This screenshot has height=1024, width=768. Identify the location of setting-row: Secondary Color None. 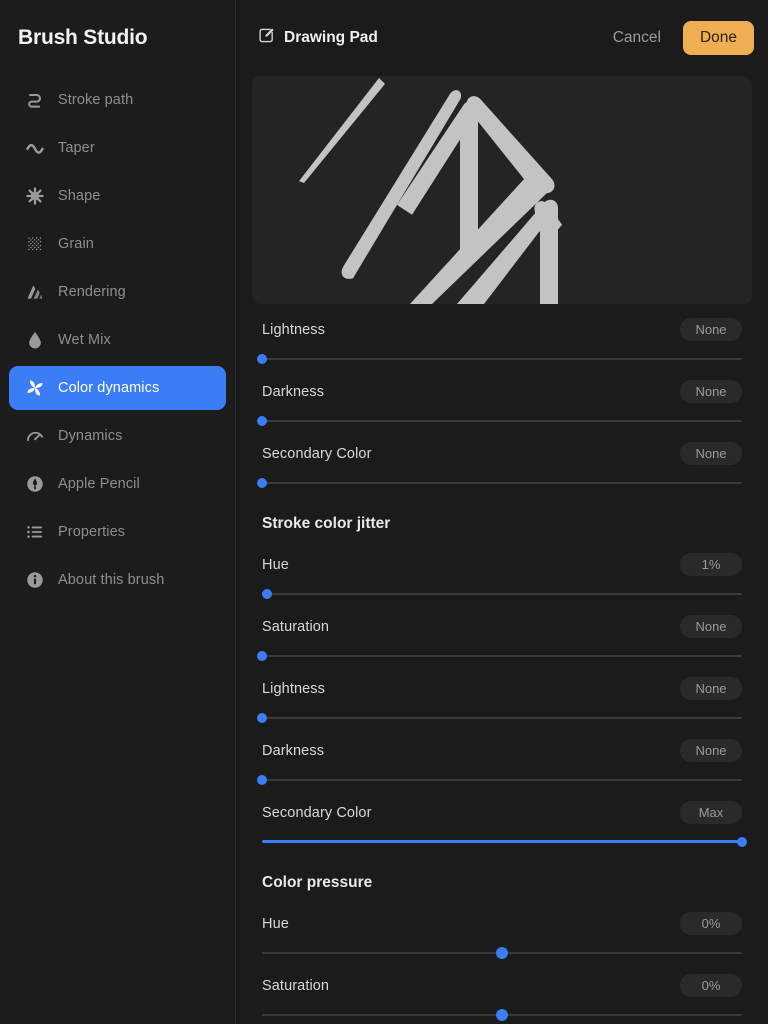
(499, 459).